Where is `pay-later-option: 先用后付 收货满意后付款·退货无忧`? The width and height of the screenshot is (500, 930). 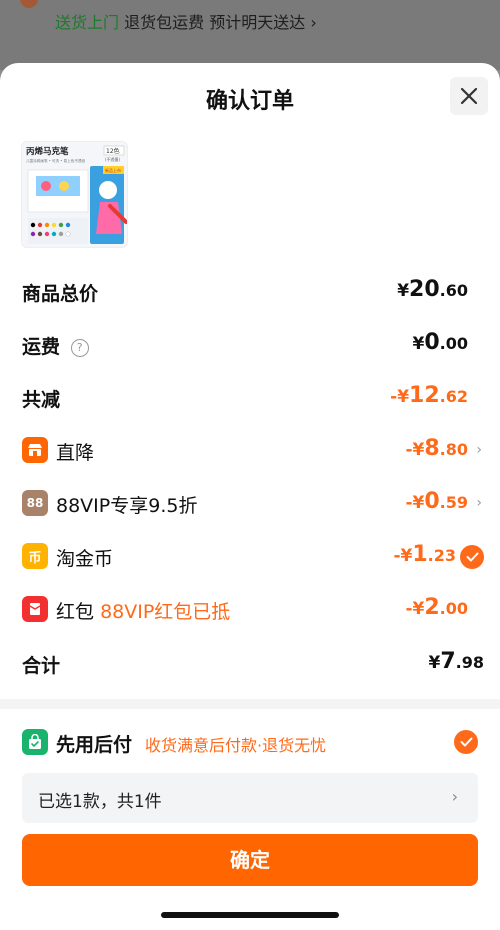
pay-later-option: 先用后付 收货满意后付款·退货无忧 is located at coordinates (250, 744).